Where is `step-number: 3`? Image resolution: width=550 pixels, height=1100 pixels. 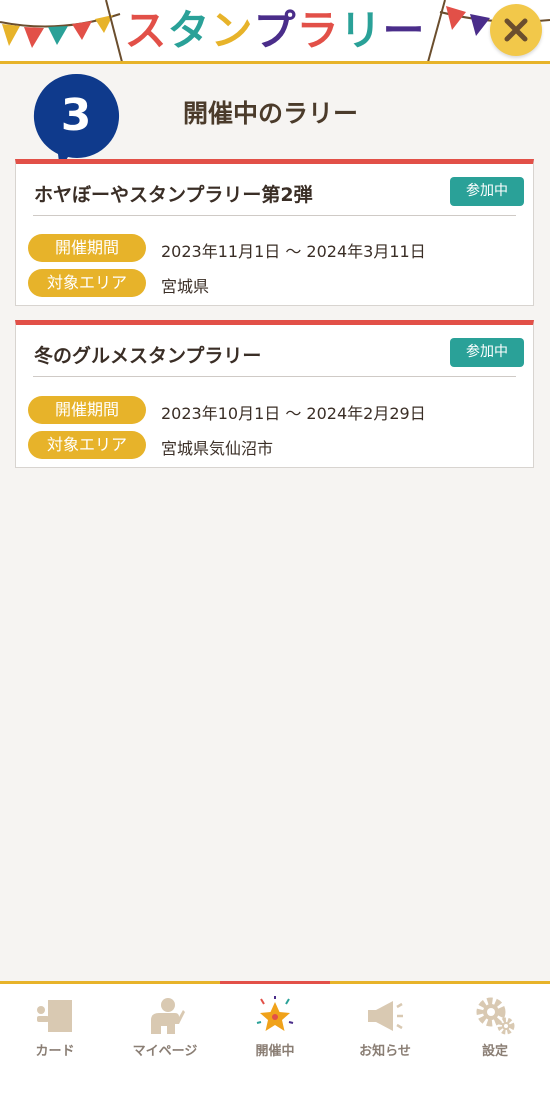 step-number: 3 is located at coordinates (76, 115).